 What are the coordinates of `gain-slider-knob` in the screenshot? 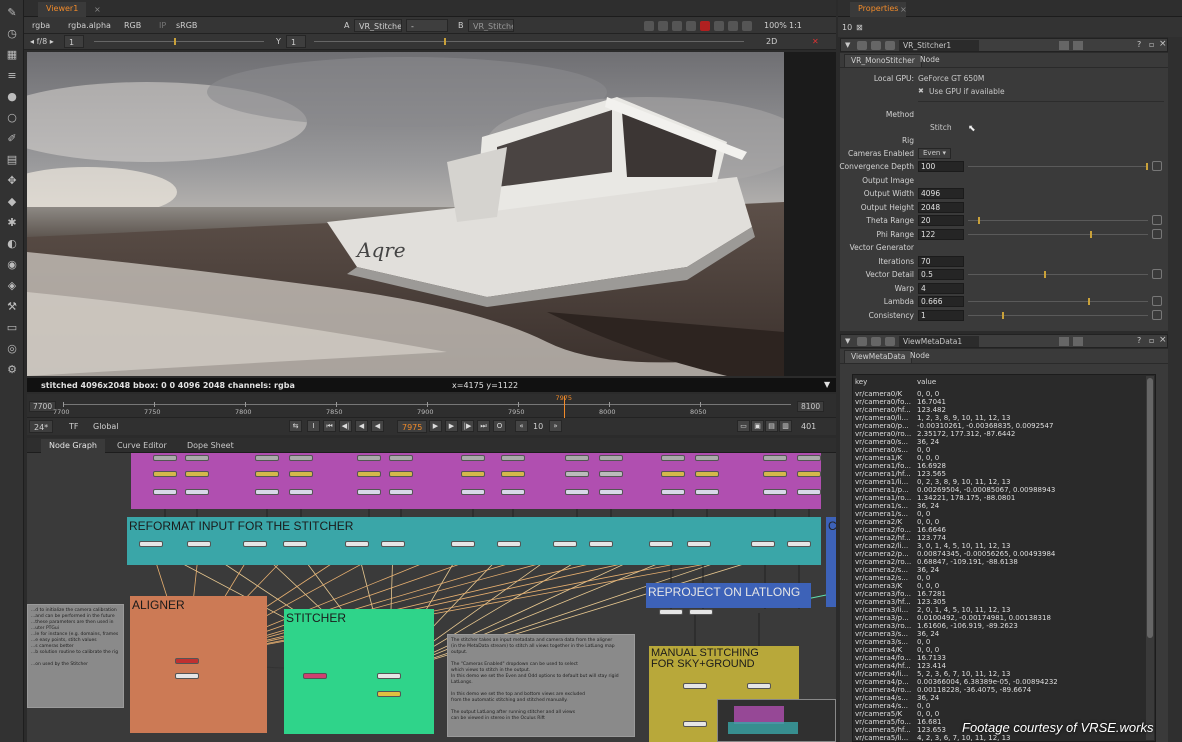 It's located at (175, 41).